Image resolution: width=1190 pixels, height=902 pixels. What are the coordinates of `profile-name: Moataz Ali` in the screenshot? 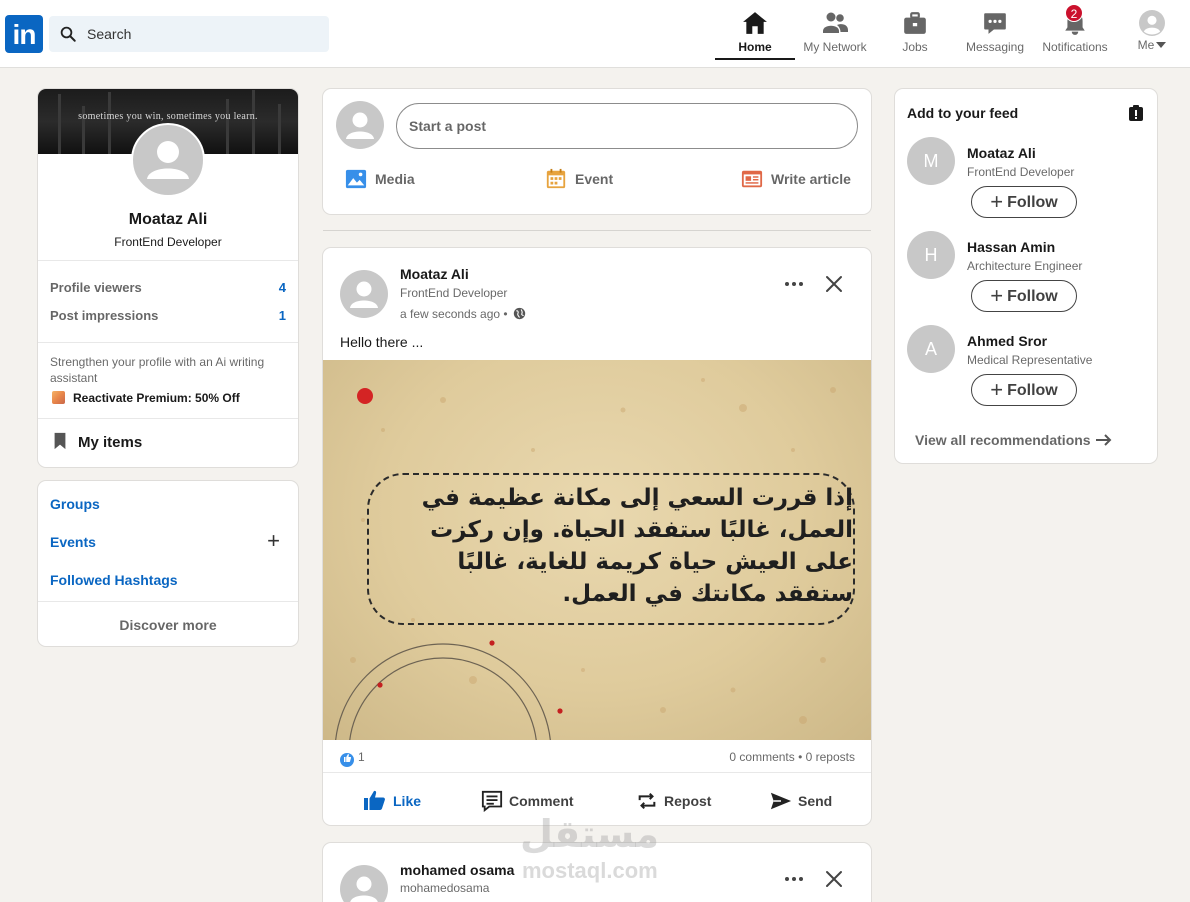 It's located at (168, 220).